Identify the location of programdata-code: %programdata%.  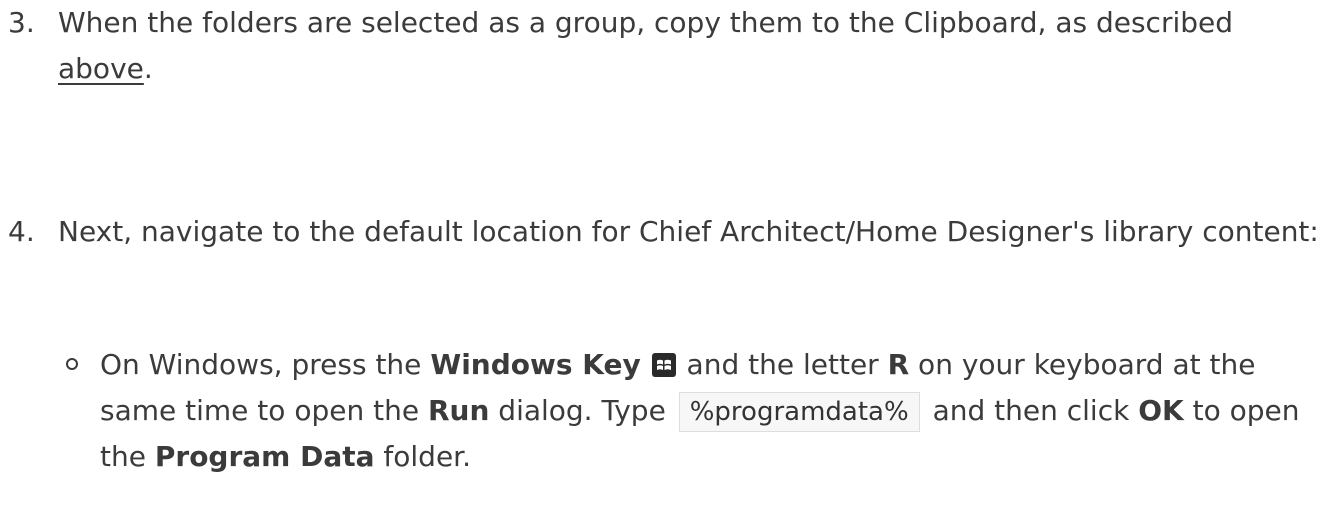
(799, 412).